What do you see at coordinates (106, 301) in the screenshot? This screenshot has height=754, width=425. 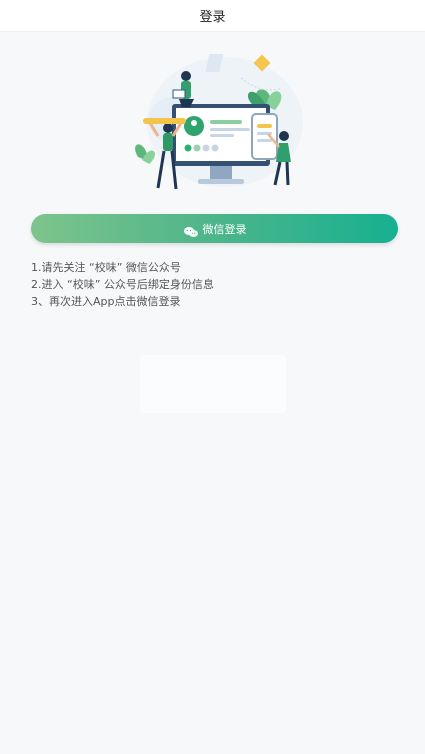 I see `instruction-step-3: 3、再次进入App点击微信登录` at bounding box center [106, 301].